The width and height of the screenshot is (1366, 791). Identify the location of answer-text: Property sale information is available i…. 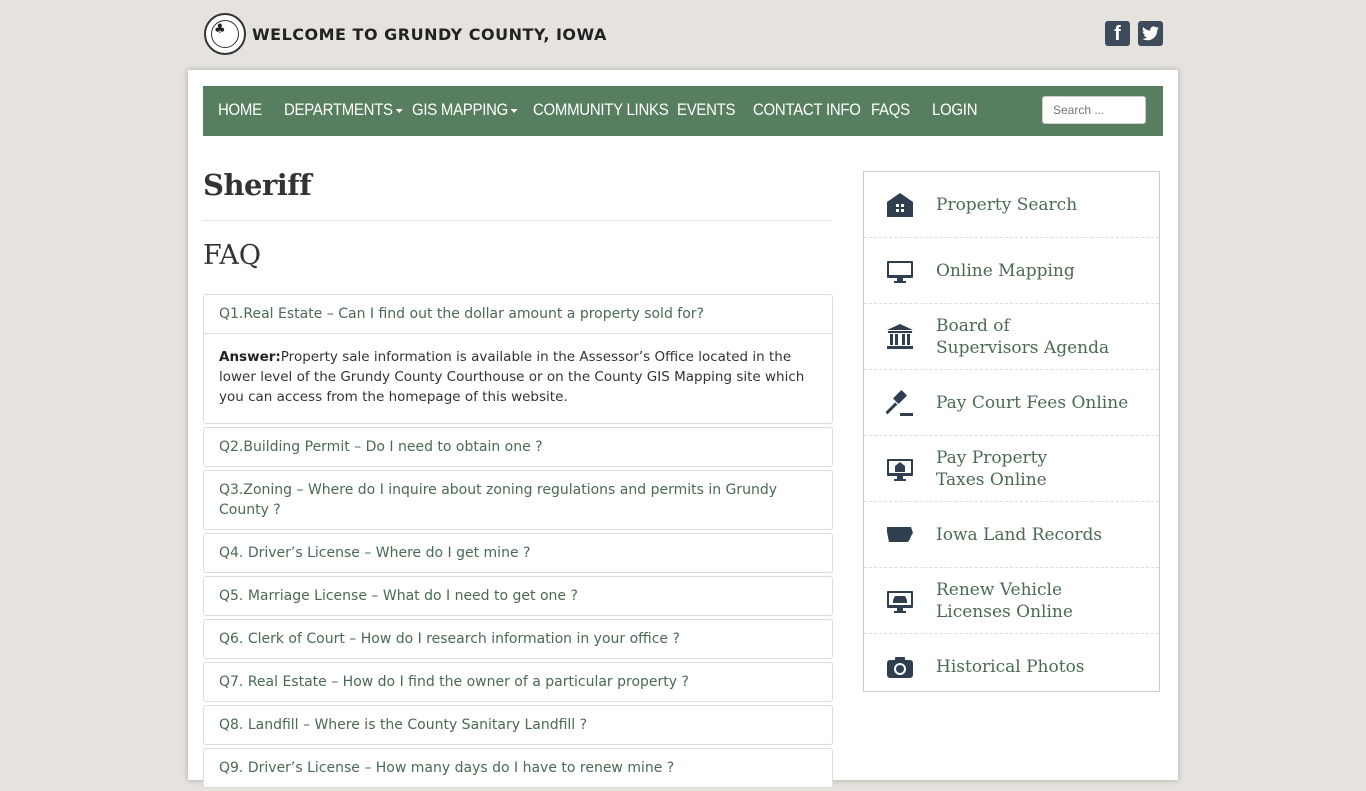
(512, 377).